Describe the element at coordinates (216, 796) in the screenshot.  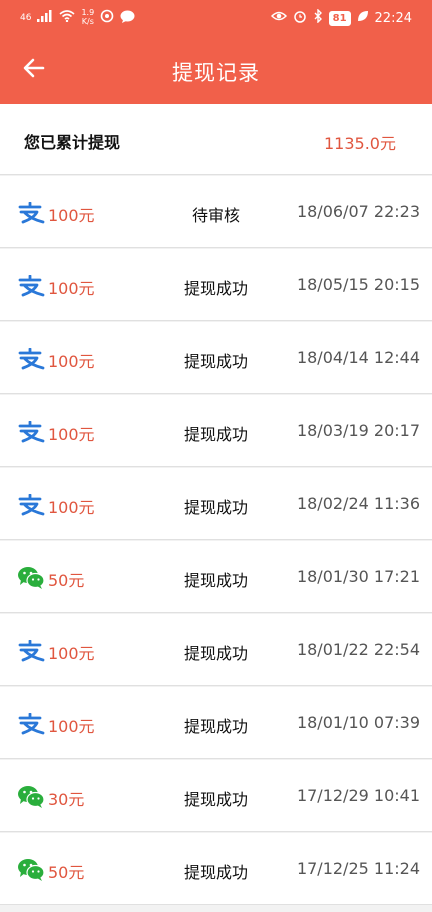
I see `record-row: 30元 提现成功 17/12/29 10:41` at that location.